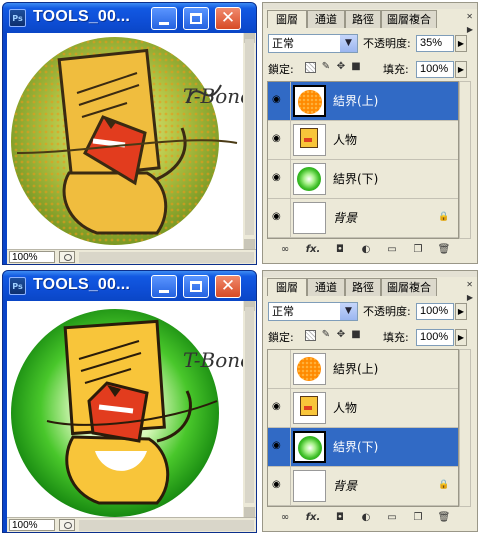  Describe the element at coordinates (345, 408) in the screenshot. I see `layer-name: 人物` at that location.